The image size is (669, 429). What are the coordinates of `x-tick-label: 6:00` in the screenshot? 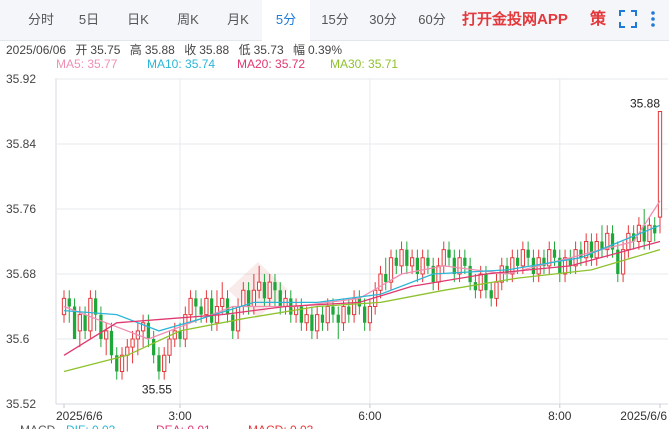 It's located at (370, 416).